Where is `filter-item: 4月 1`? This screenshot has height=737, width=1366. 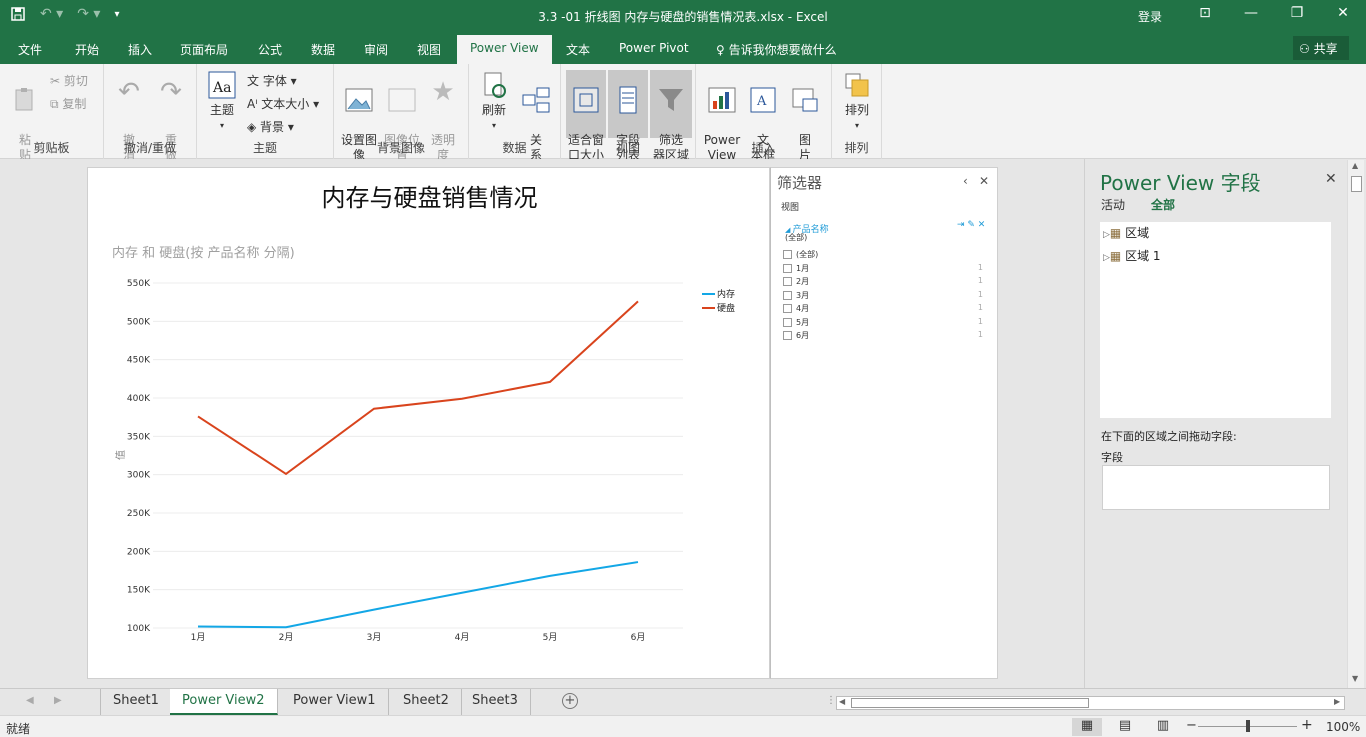
filter-item: 4月 1 is located at coordinates (883, 308).